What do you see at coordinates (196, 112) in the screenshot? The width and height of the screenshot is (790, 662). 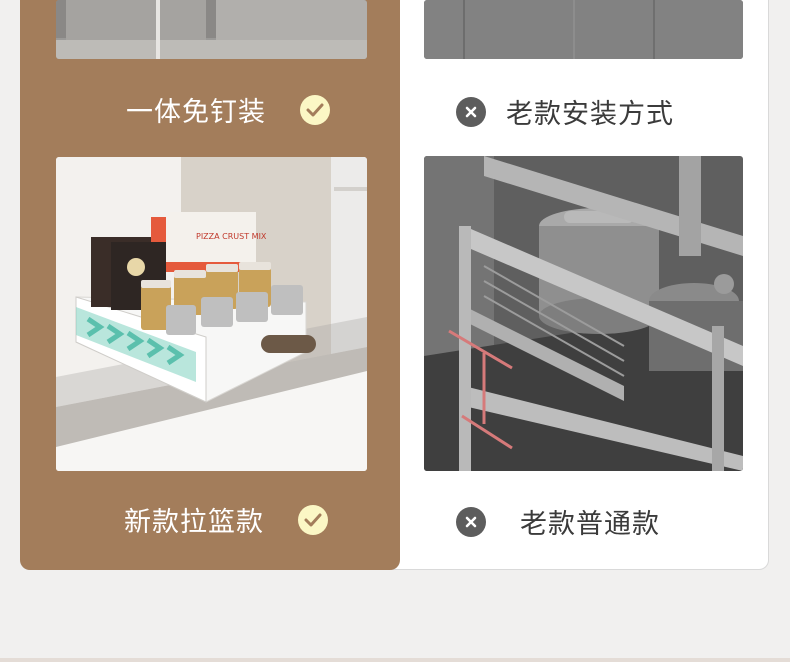 I see `new-install-label: 一体免钉装` at bounding box center [196, 112].